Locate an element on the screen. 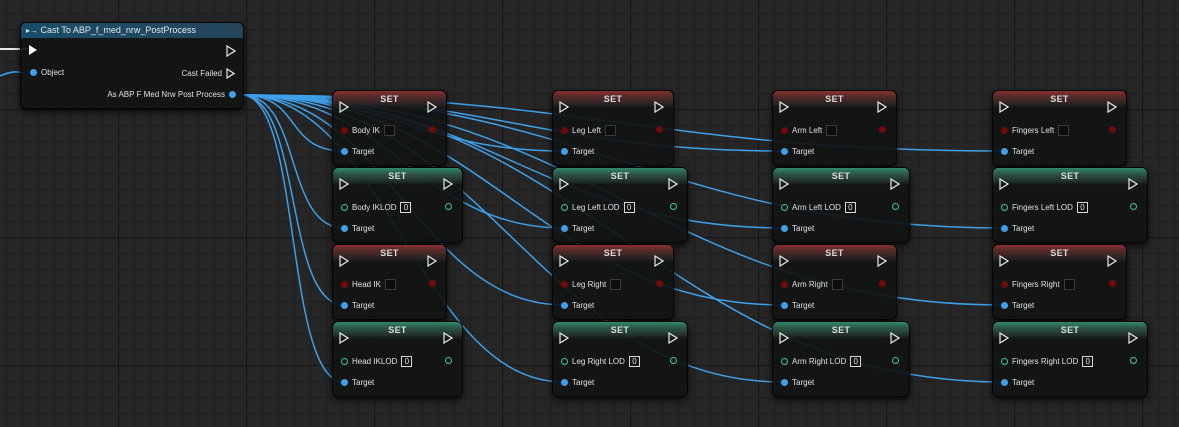 This screenshot has width=1179, height=427. set-node-arm-left: SET Arm Left Target is located at coordinates (834, 128).